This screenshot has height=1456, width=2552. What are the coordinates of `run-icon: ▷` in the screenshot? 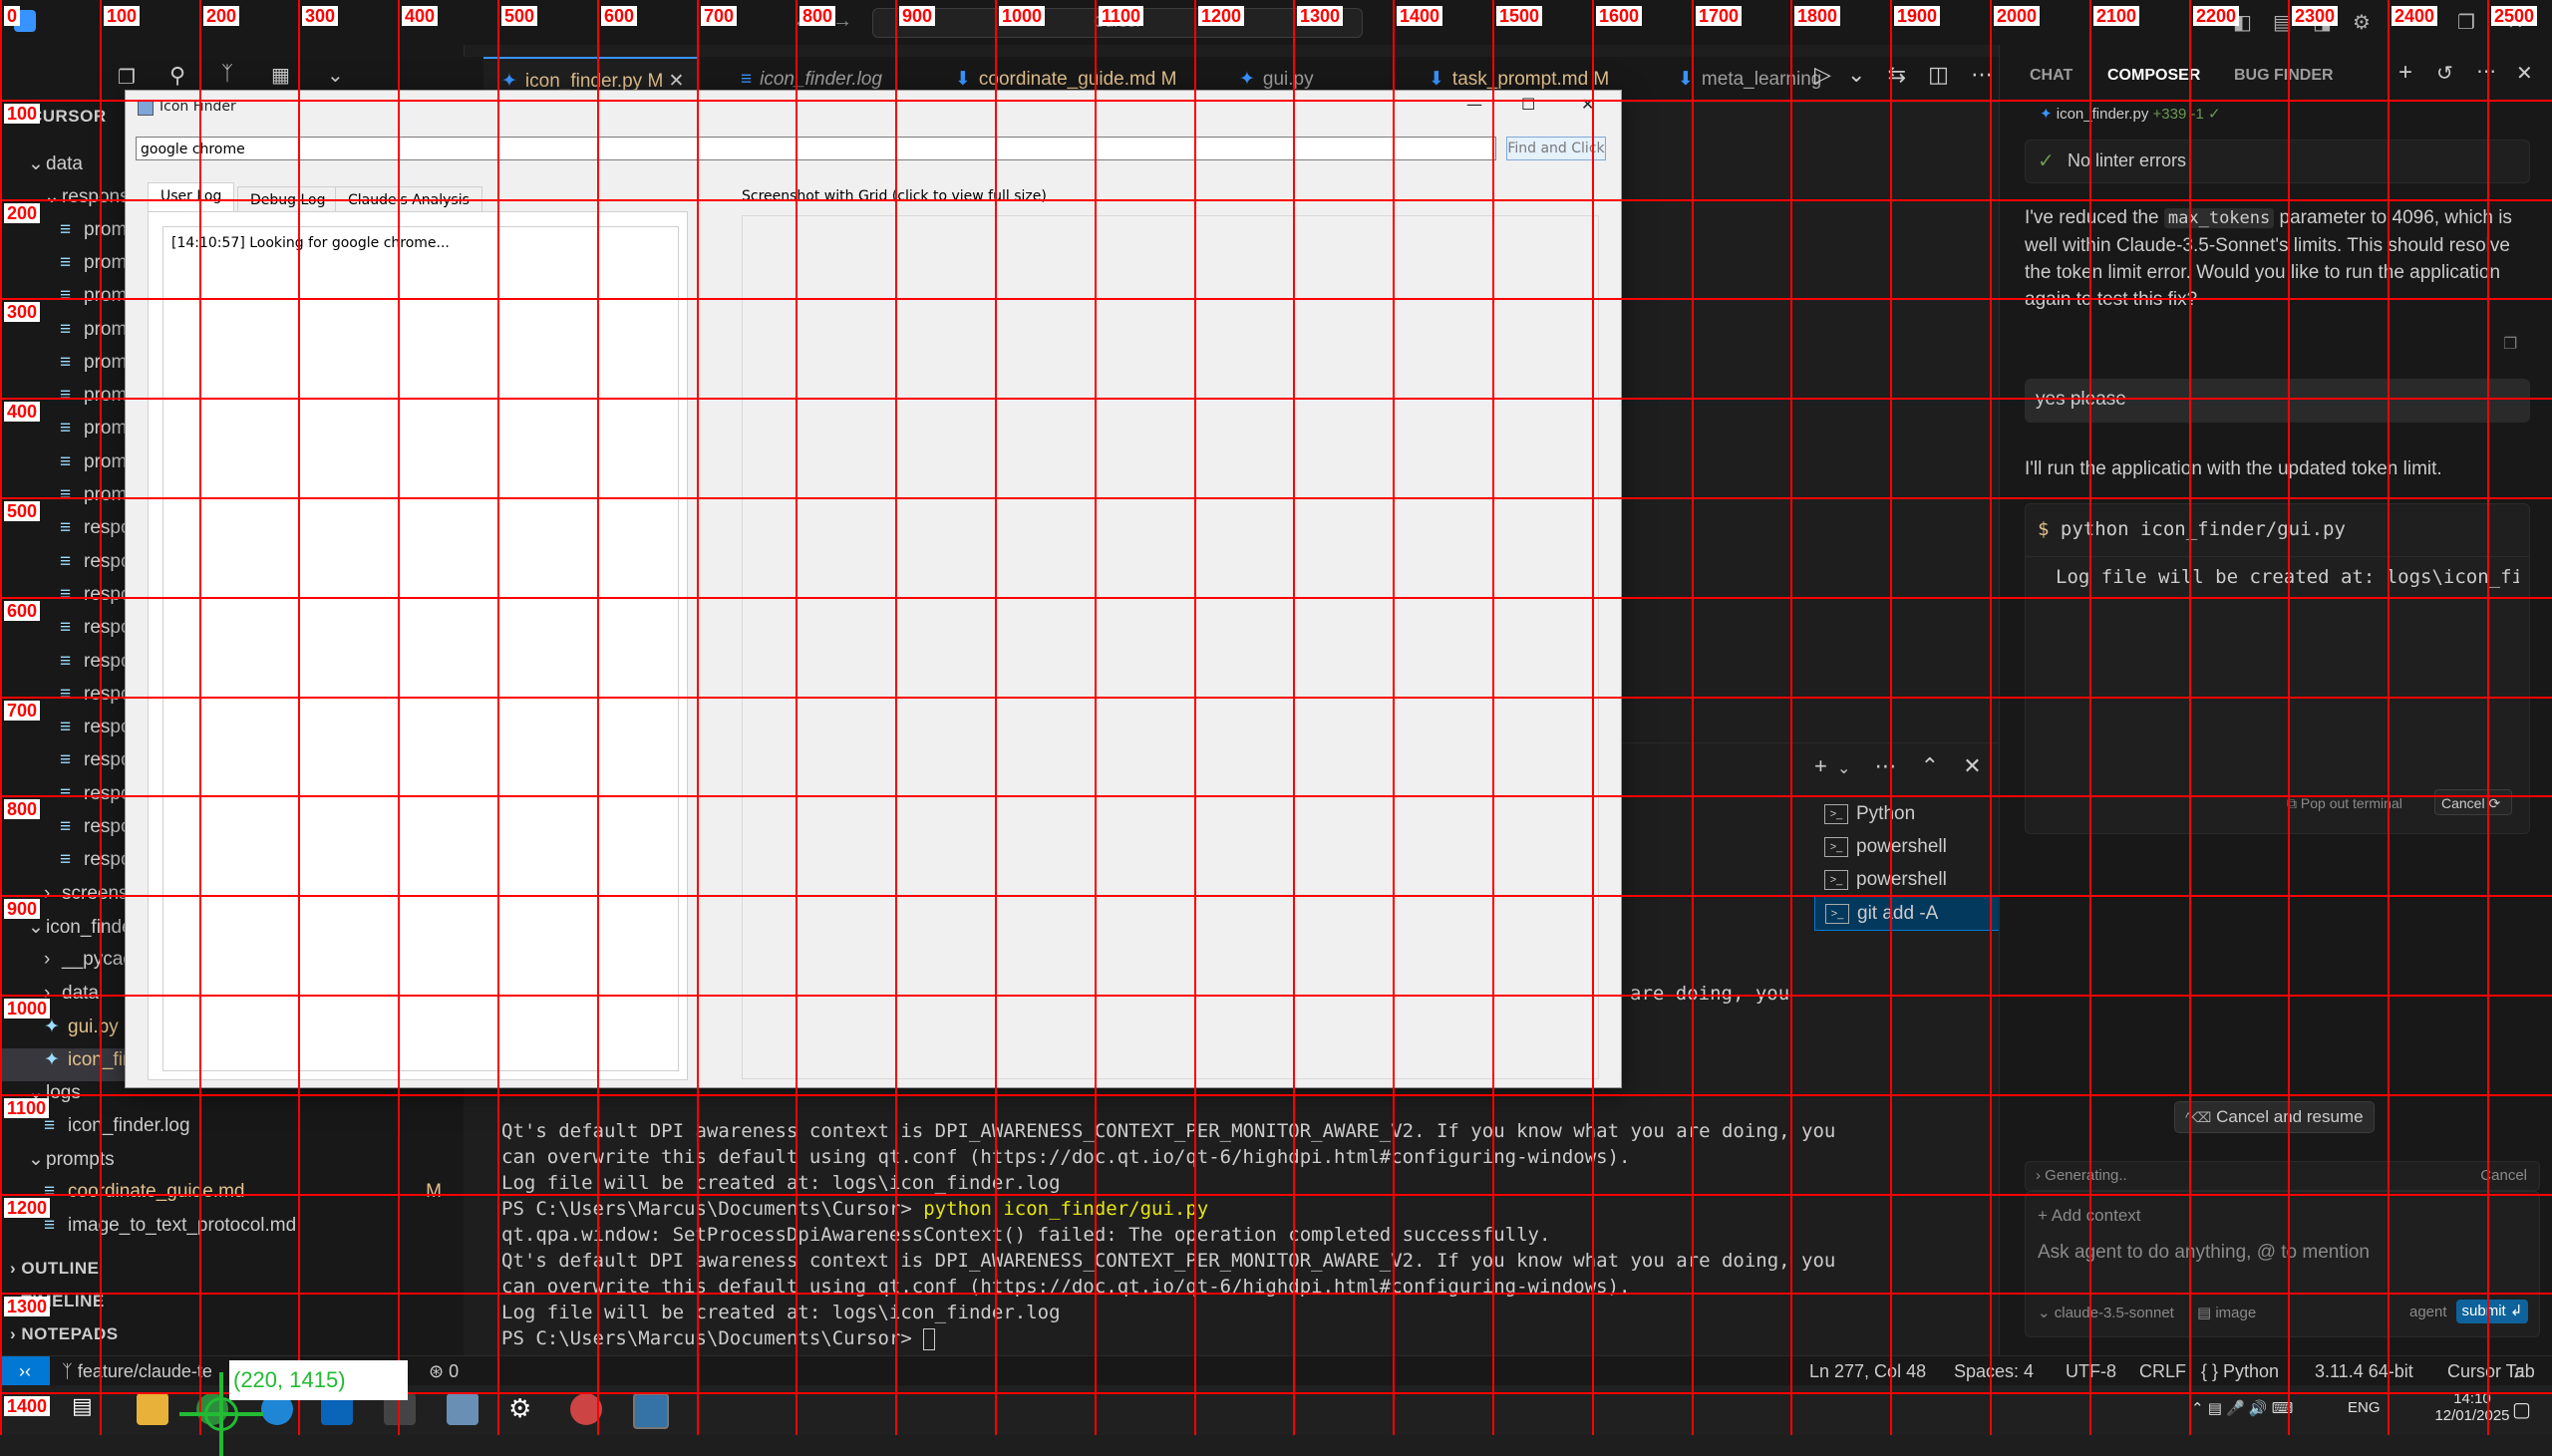 It's located at (1822, 74).